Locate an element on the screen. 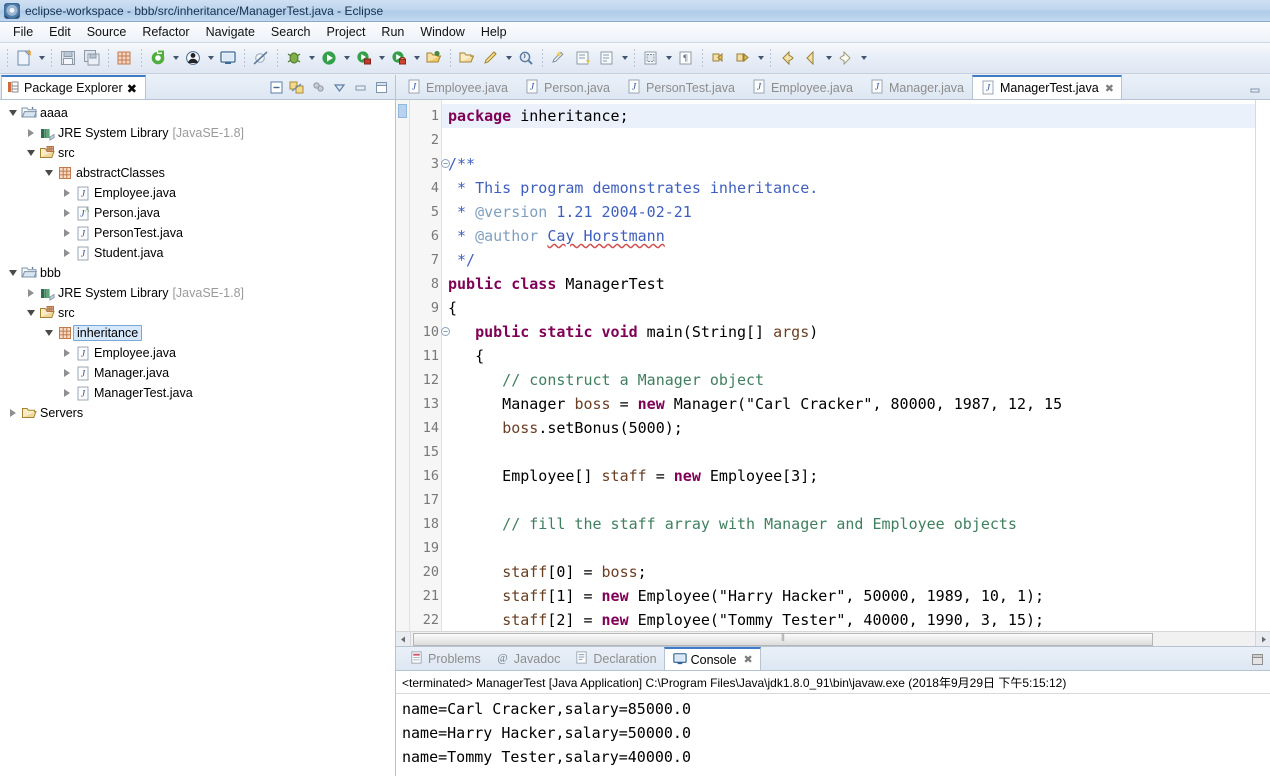 The image size is (1270, 776). open-type-icon is located at coordinates (193, 58).